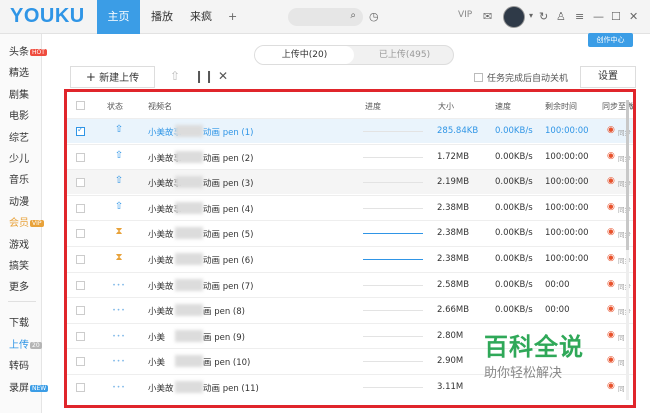 Image resolution: width=650 pixels, height=413 pixels. Describe the element at coordinates (19, 136) in the screenshot. I see `sidebar-item-4: 综艺` at that location.